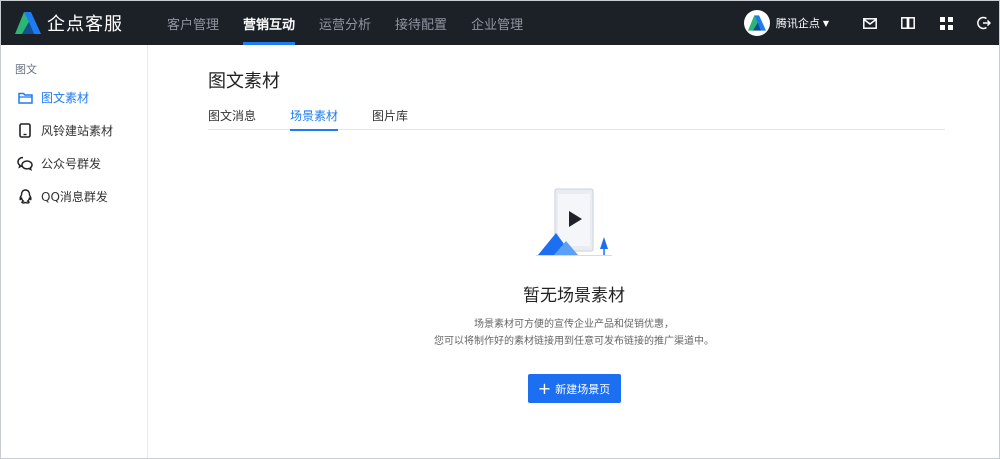 The width and height of the screenshot is (1000, 459). I want to click on tab-image-text-message: 图文消息, so click(232, 118).